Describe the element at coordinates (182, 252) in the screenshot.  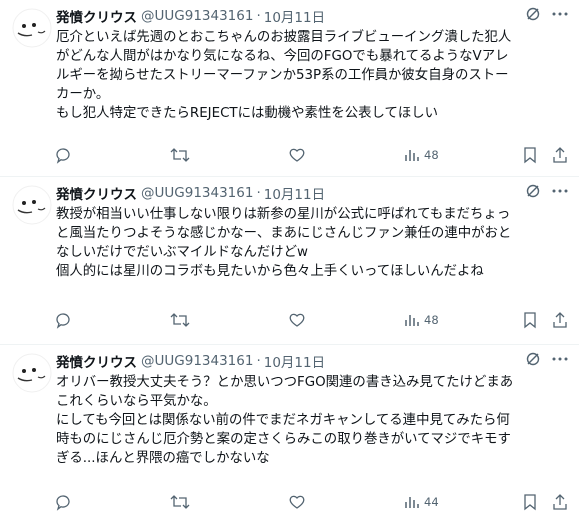
I see `tweet-line: なしいだけでだいぶマイルドなんだけどw` at that location.